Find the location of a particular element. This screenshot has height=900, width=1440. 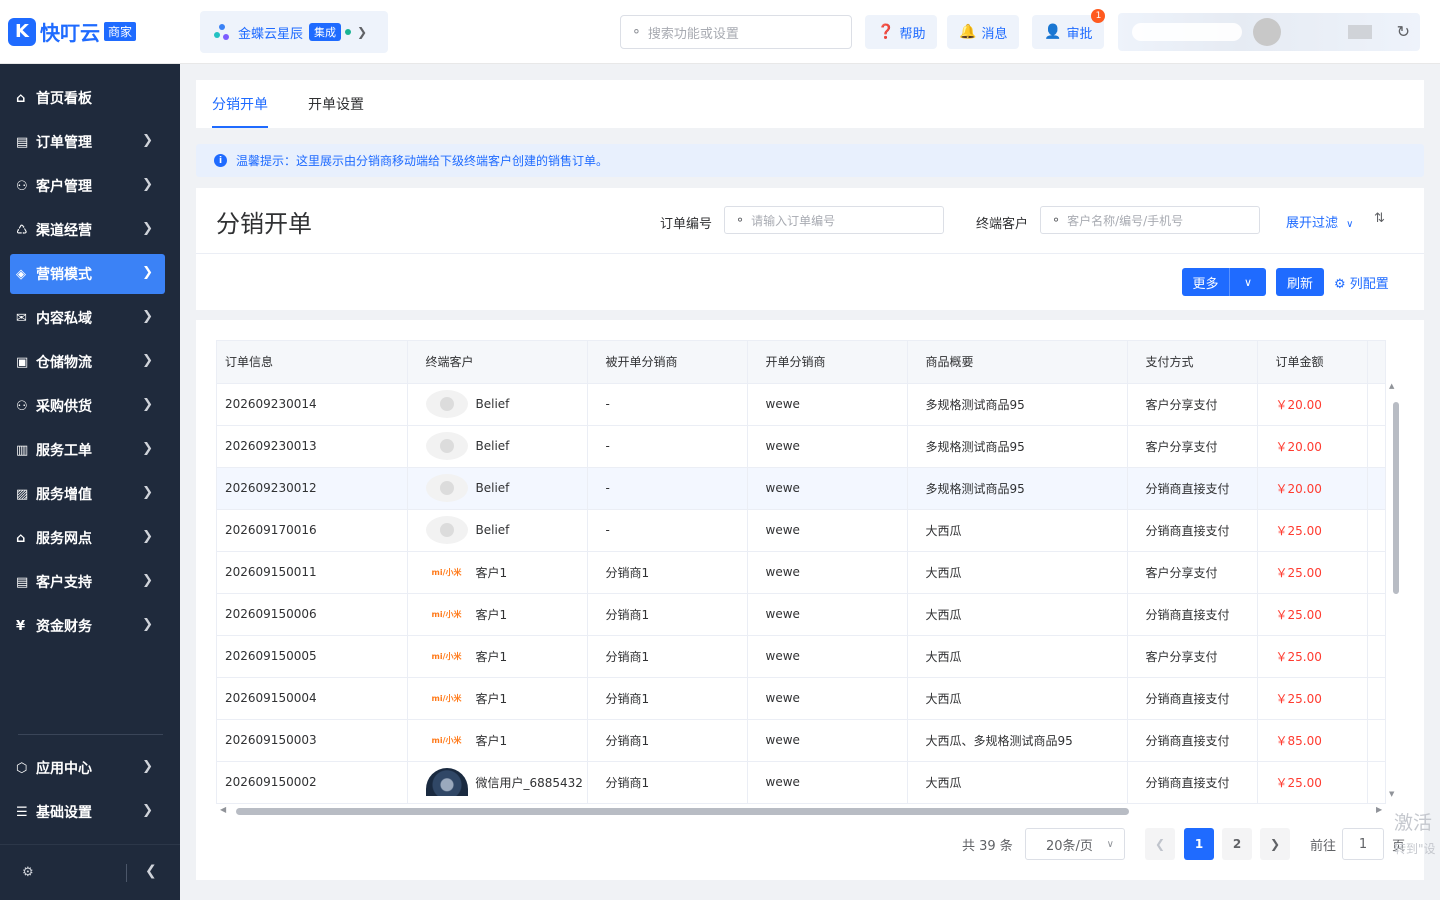

cube-icon: ⬡ is located at coordinates (22, 768).